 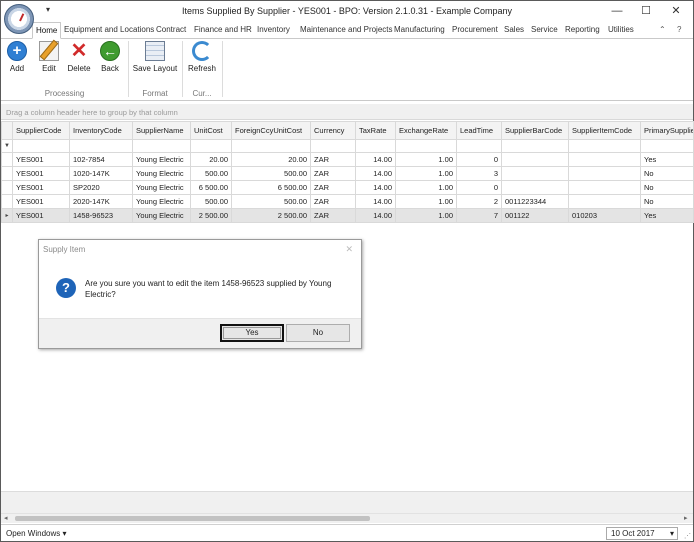 What do you see at coordinates (47, 30) in the screenshot?
I see `tab-home: Home` at bounding box center [47, 30].